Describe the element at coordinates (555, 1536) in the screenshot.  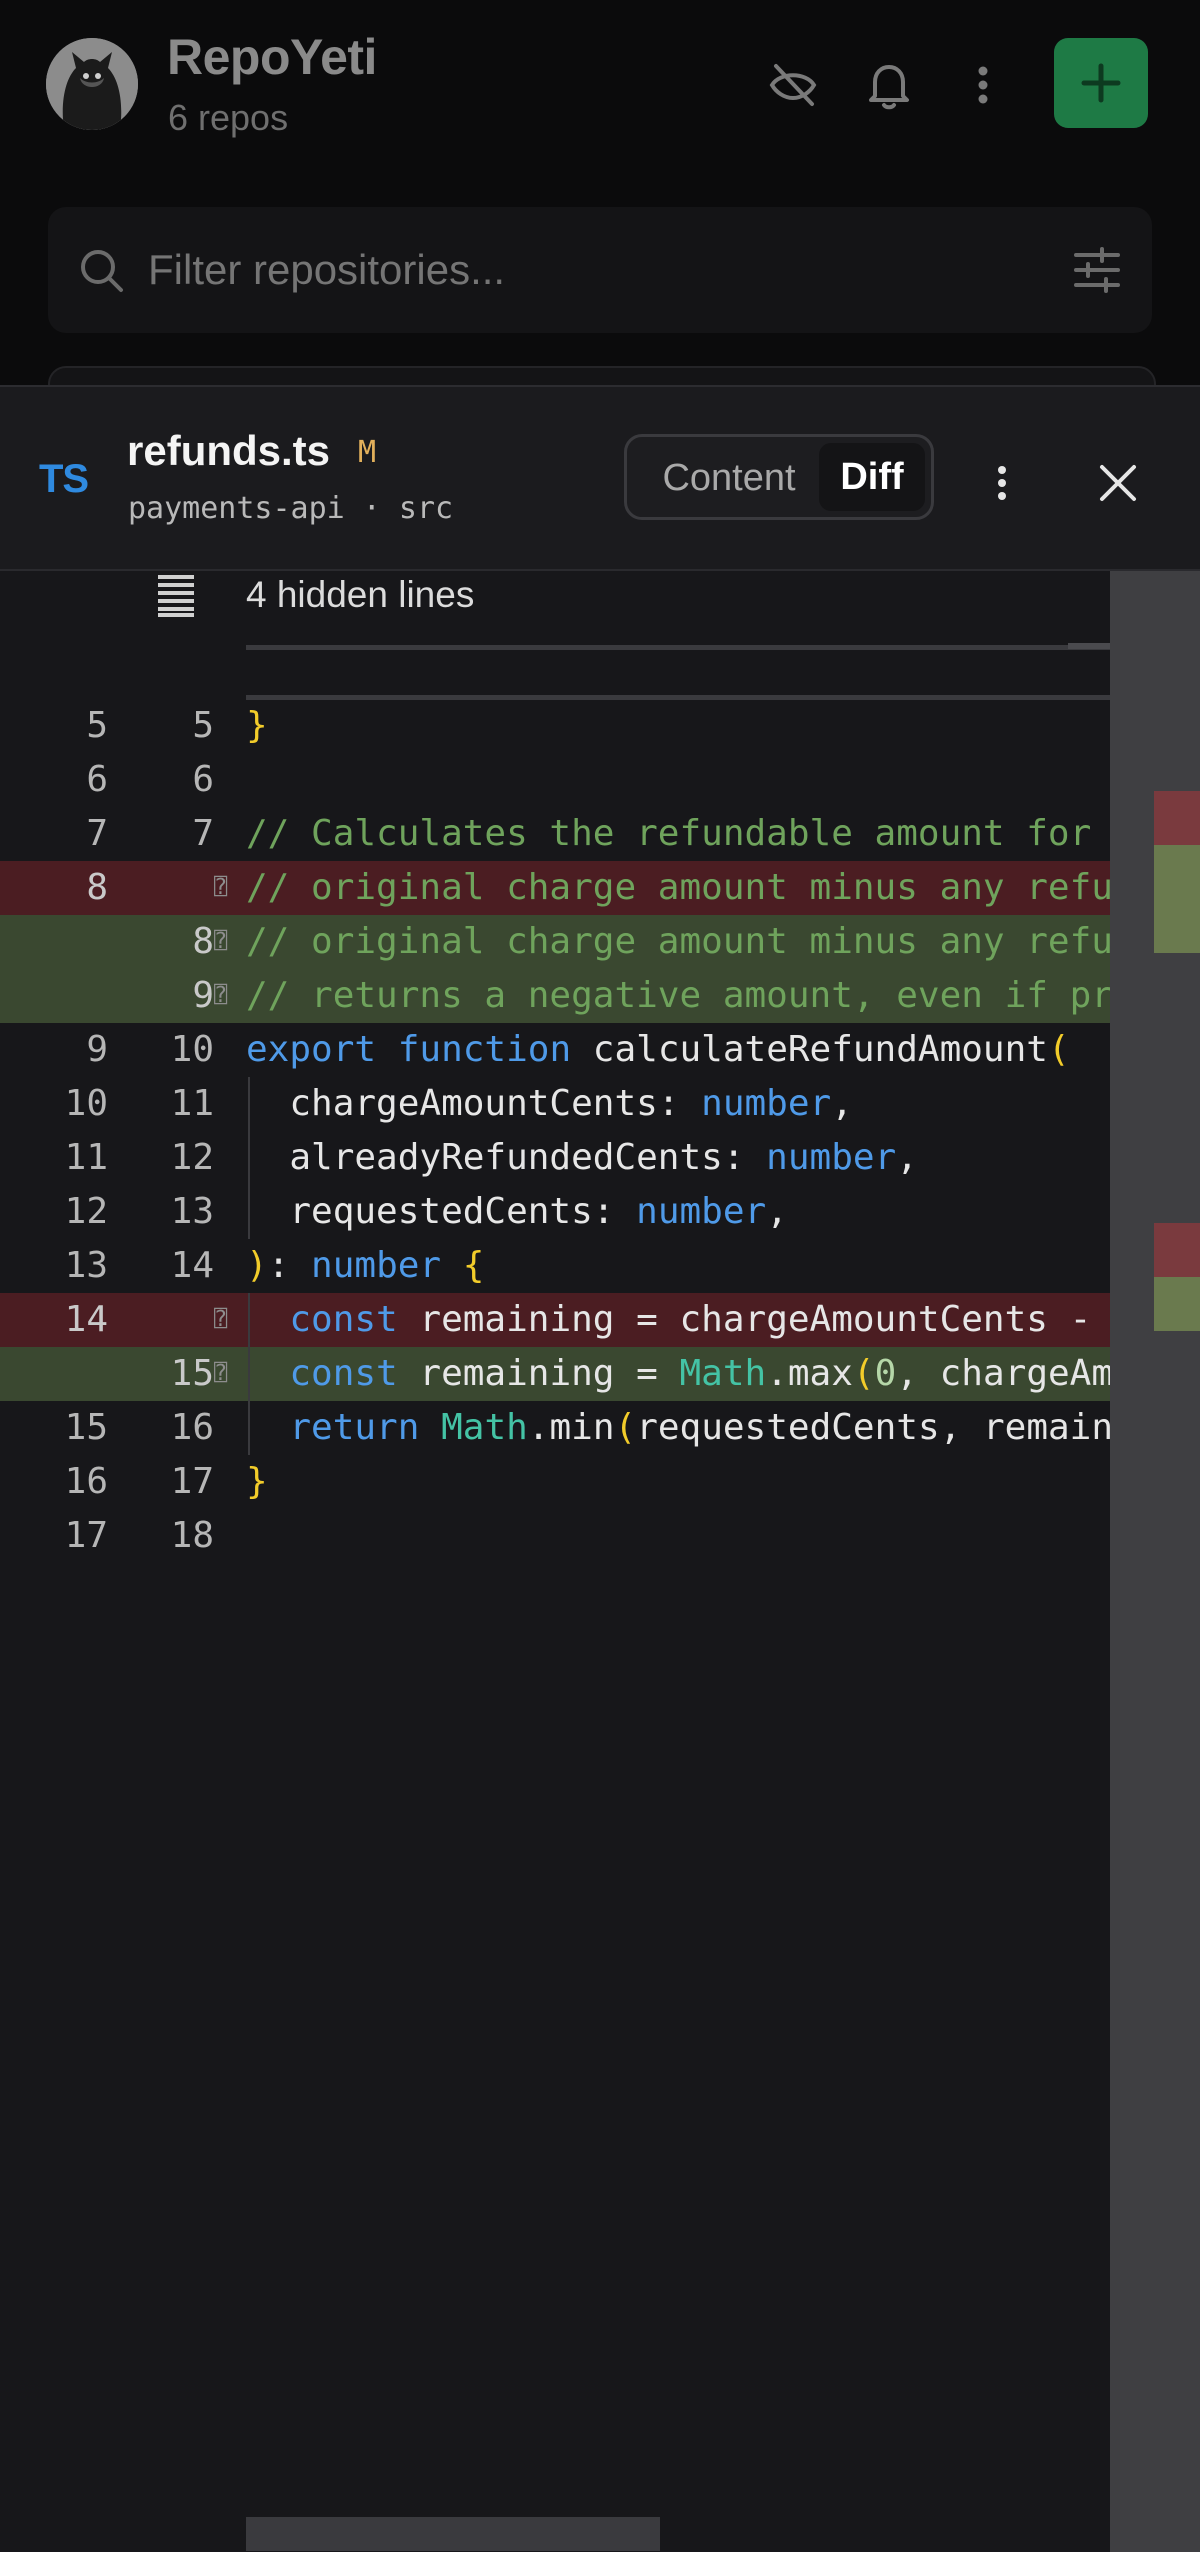
I see `diff-line-context: 17 18` at that location.